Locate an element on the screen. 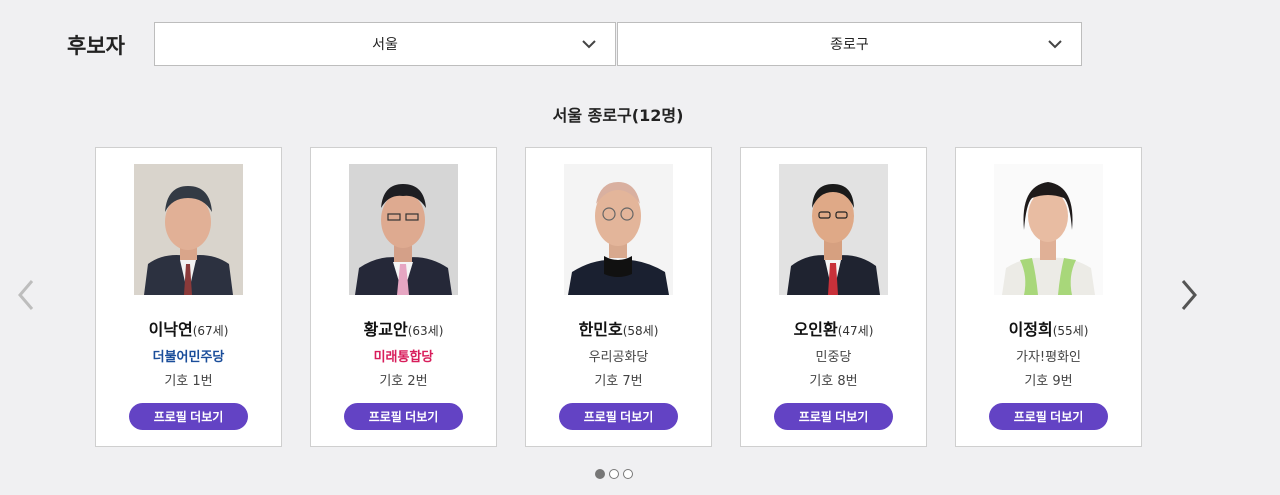 The width and height of the screenshot is (1280, 495). candidate-name-text: 이정희 is located at coordinates (1030, 329).